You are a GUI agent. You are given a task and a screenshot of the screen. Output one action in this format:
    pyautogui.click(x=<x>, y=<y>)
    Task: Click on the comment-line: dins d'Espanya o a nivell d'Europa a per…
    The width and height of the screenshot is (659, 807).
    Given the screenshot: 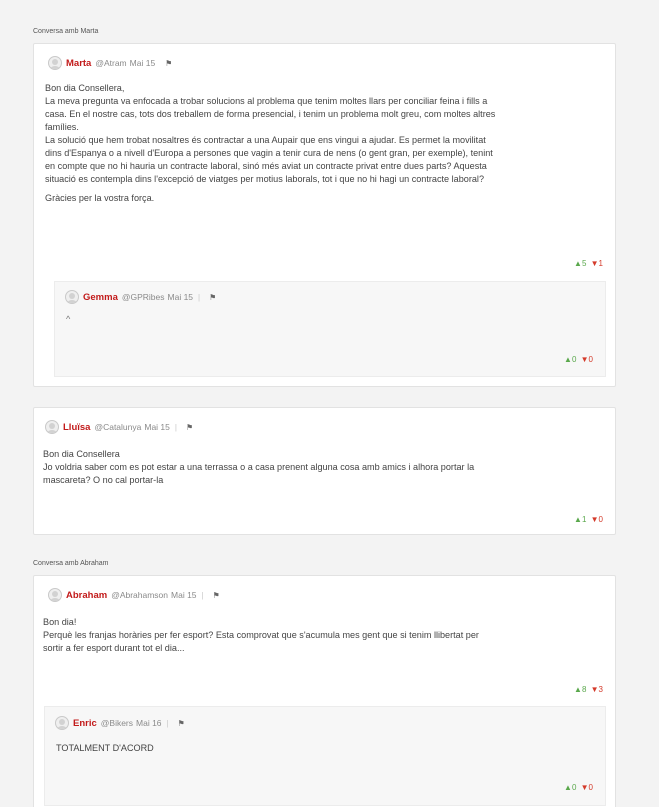 What is the action you would take?
    pyautogui.click(x=269, y=153)
    